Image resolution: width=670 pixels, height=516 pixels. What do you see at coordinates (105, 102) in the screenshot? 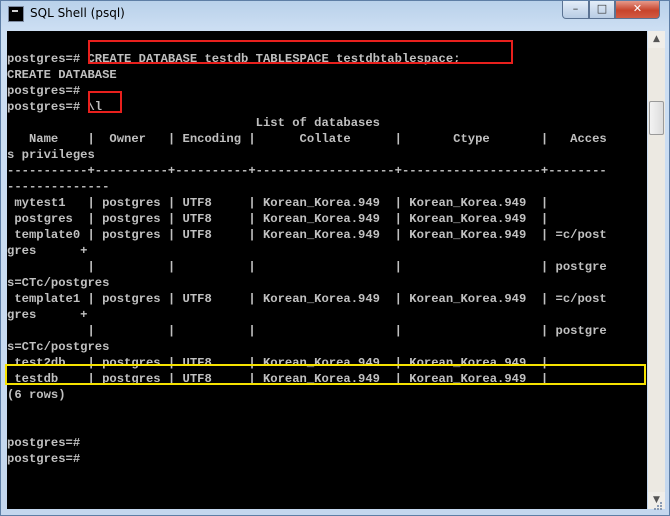
I see `list-command-highlight` at bounding box center [105, 102].